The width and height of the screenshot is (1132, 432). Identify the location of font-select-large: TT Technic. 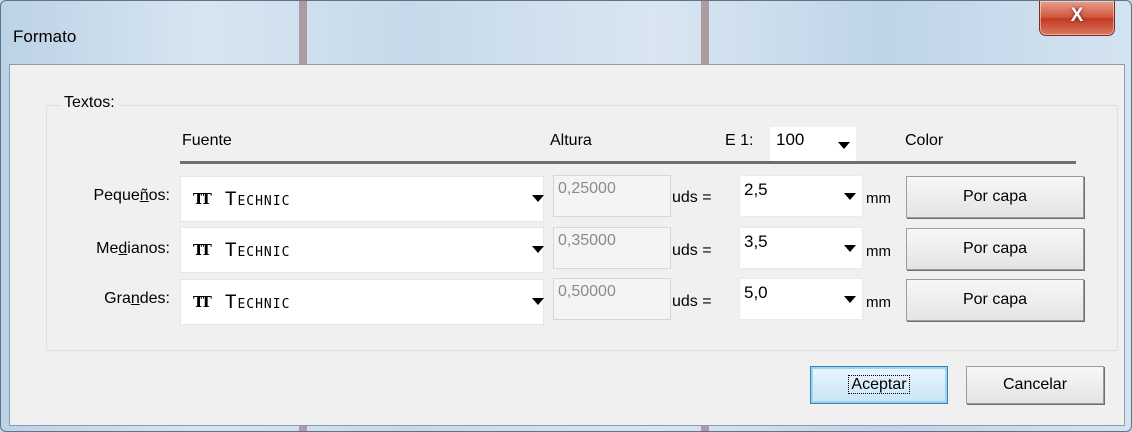
(362, 302).